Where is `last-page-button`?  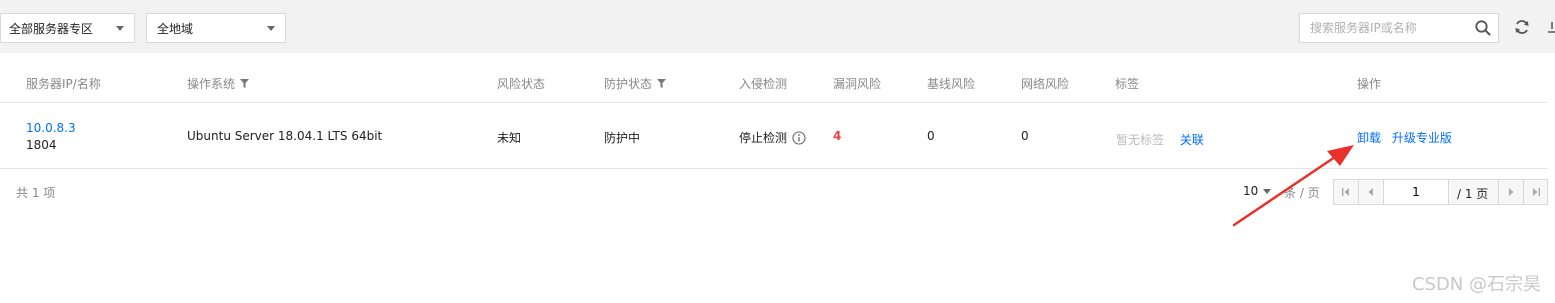
last-page-button is located at coordinates (1536, 192).